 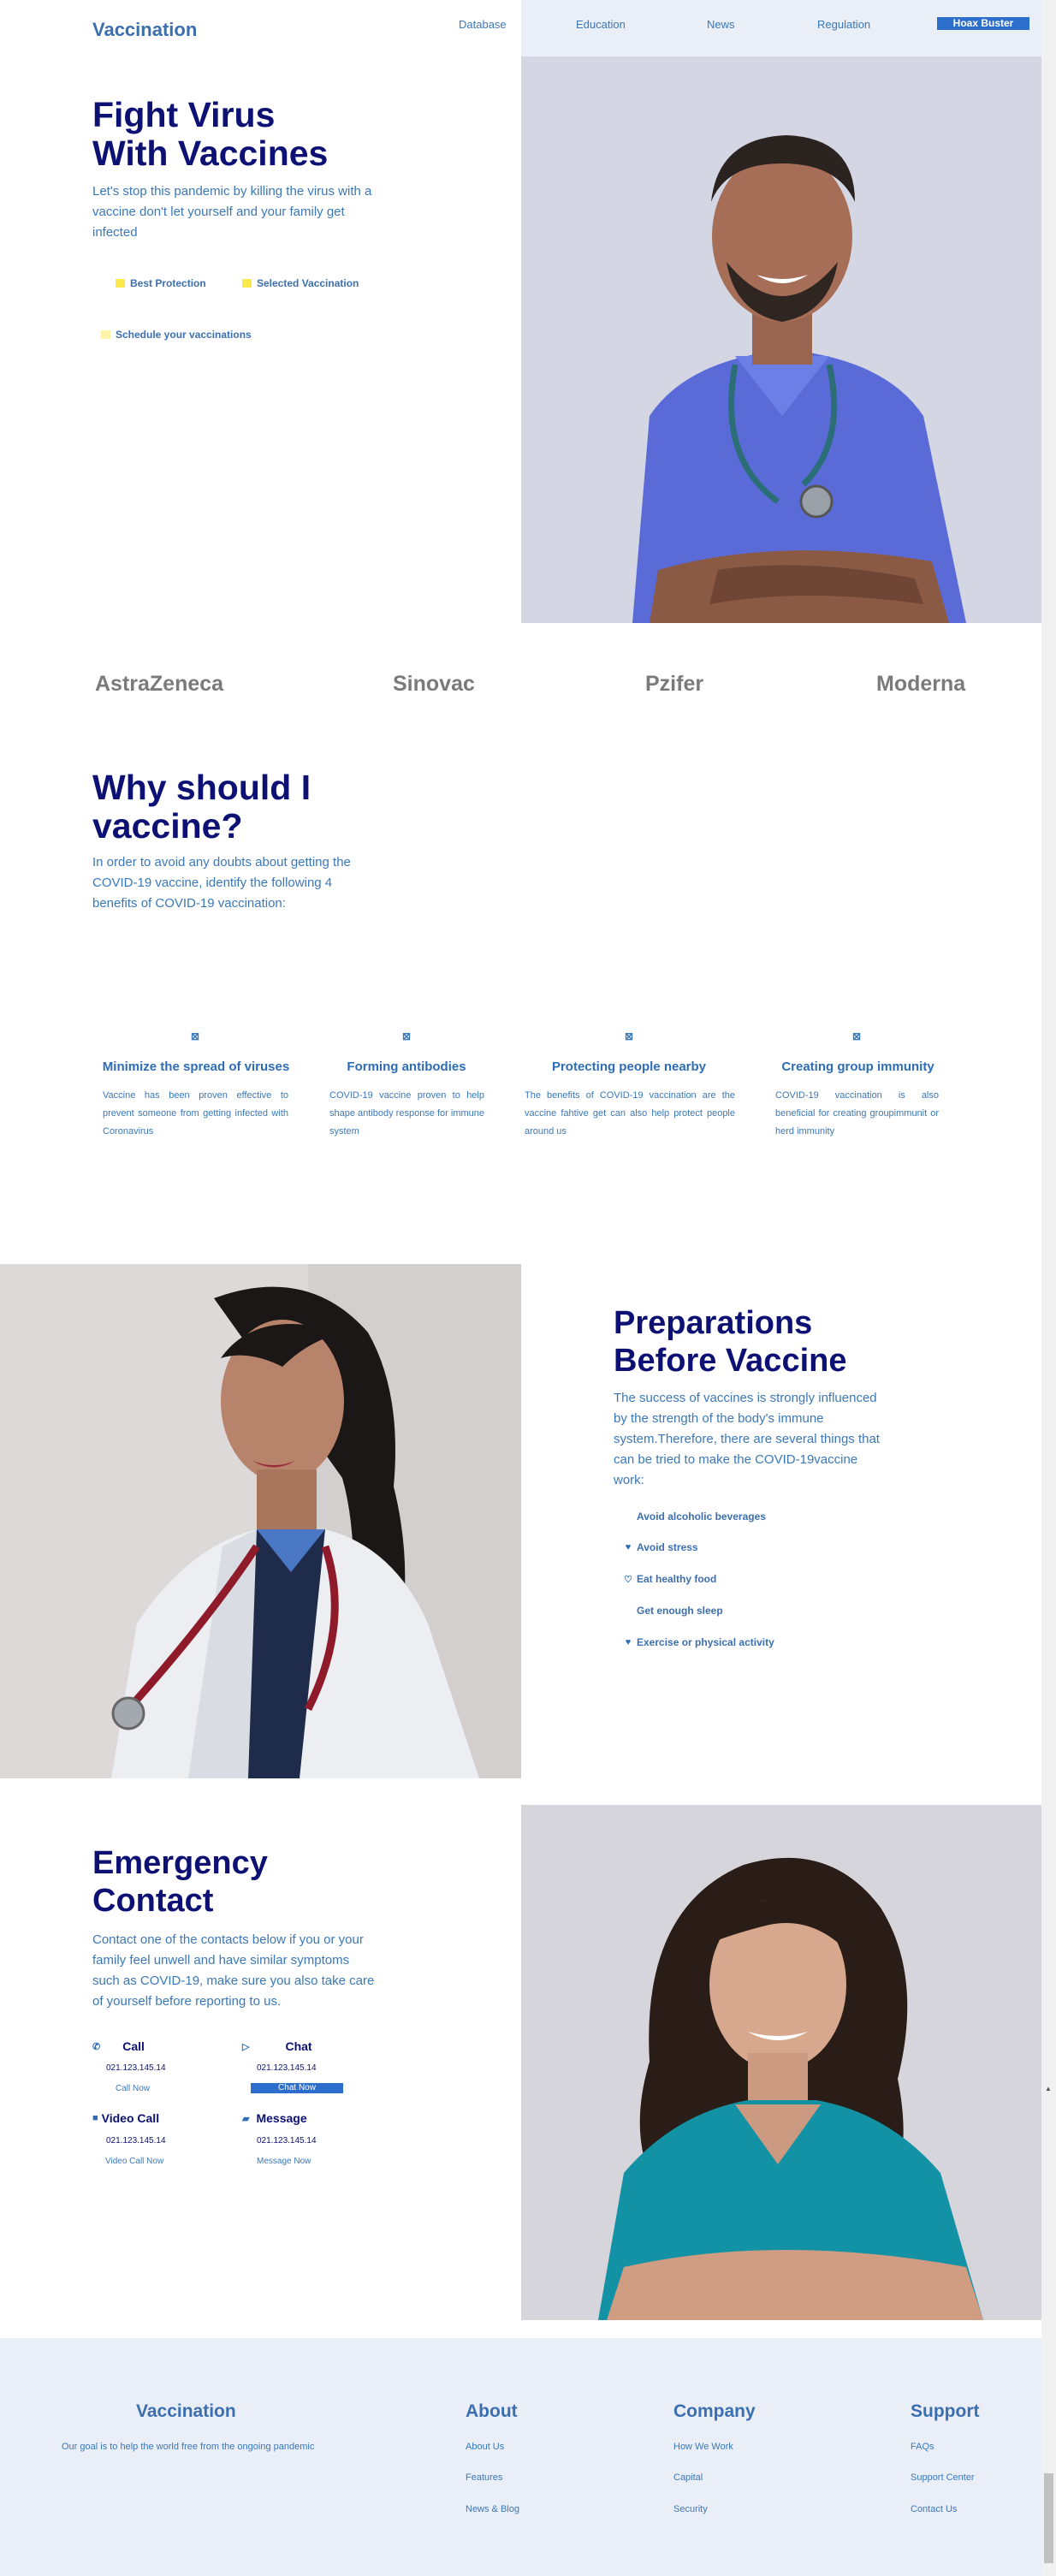 What do you see at coordinates (298, 2046) in the screenshot?
I see `contact-label: Chat` at bounding box center [298, 2046].